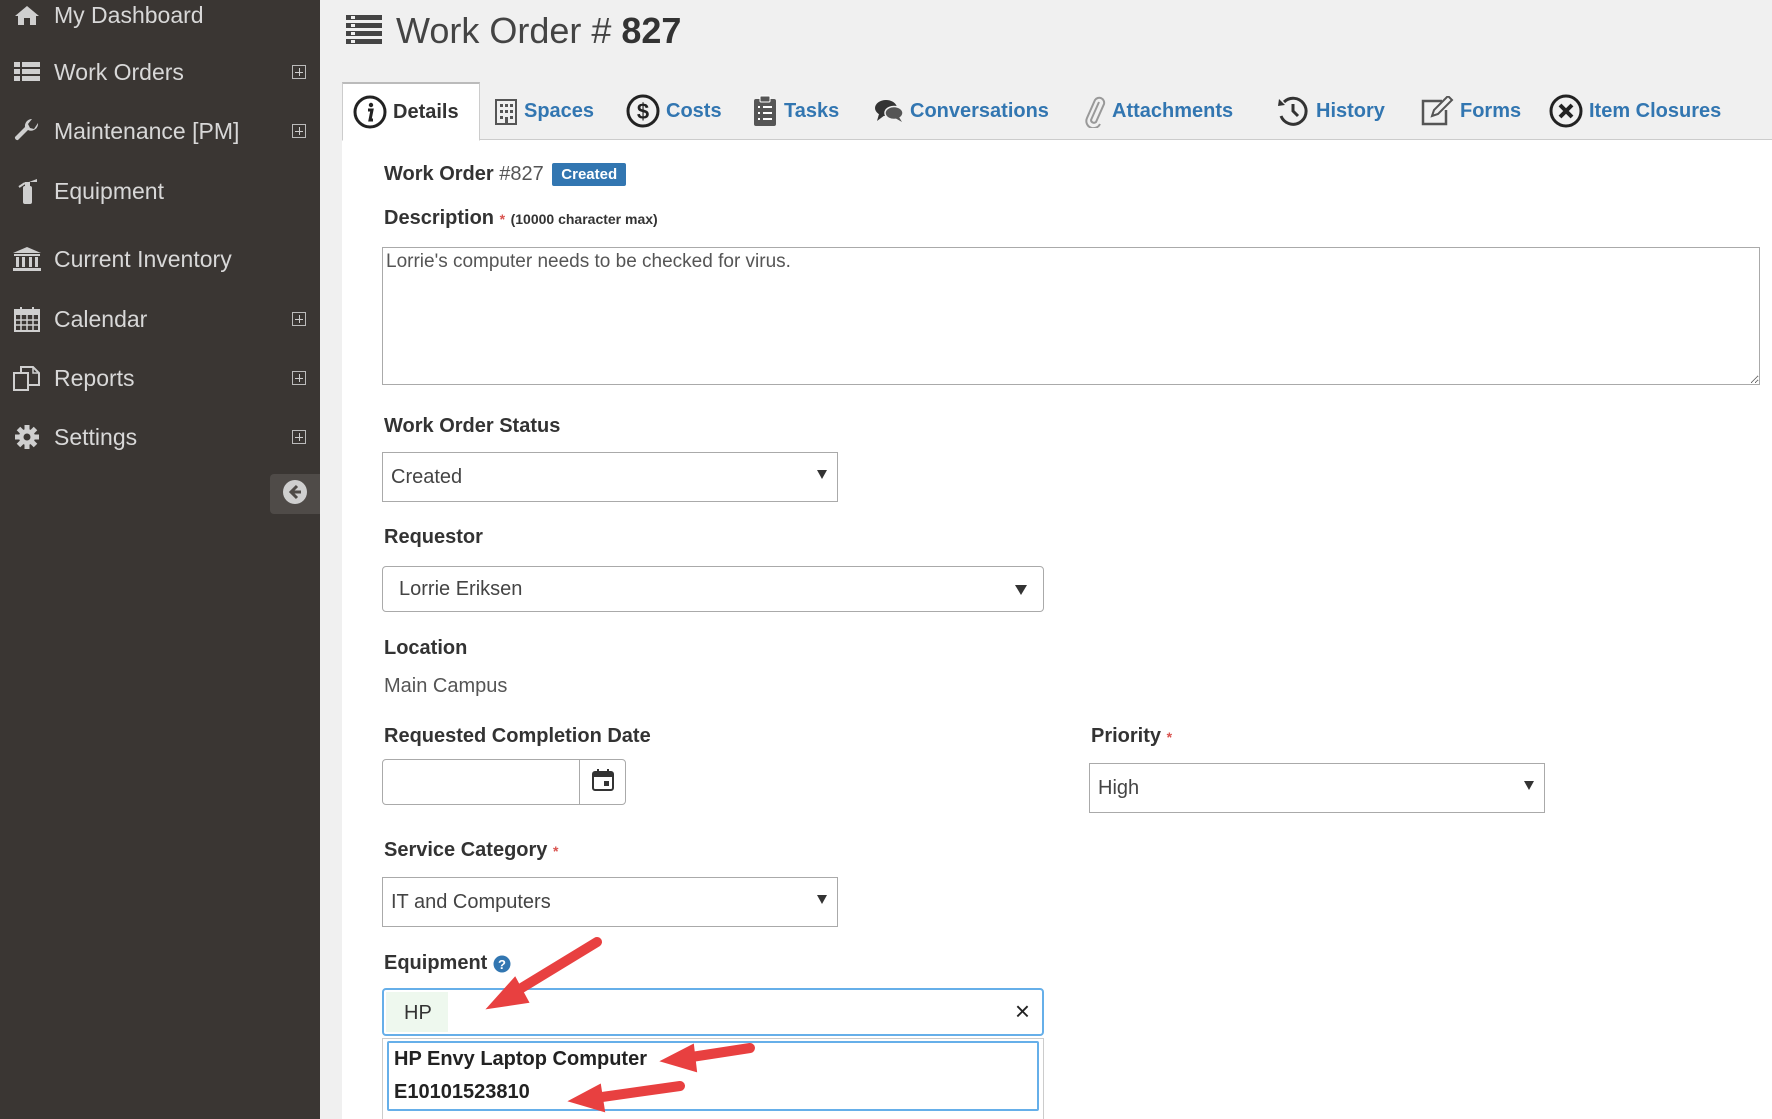 The height and width of the screenshot is (1119, 1772). I want to click on sidebar-item-label: Maintenance [PM], so click(147, 130).